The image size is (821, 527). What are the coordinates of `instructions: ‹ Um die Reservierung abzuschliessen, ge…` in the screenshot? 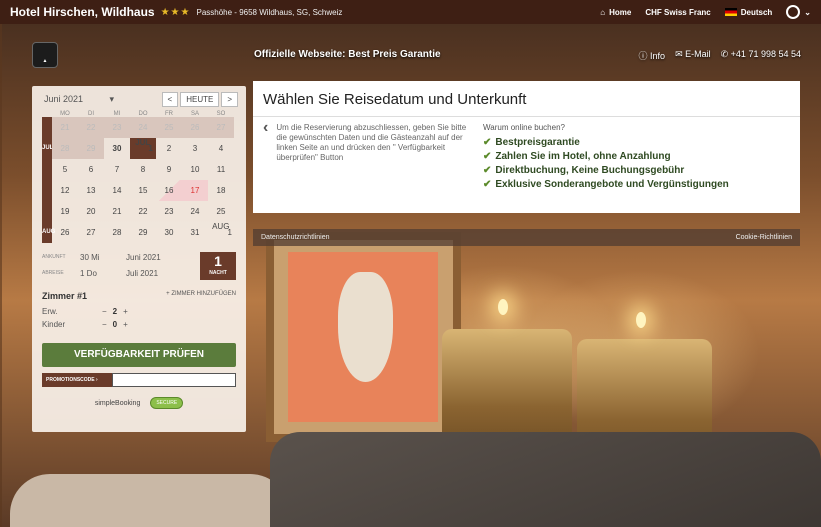 It's located at (368, 156).